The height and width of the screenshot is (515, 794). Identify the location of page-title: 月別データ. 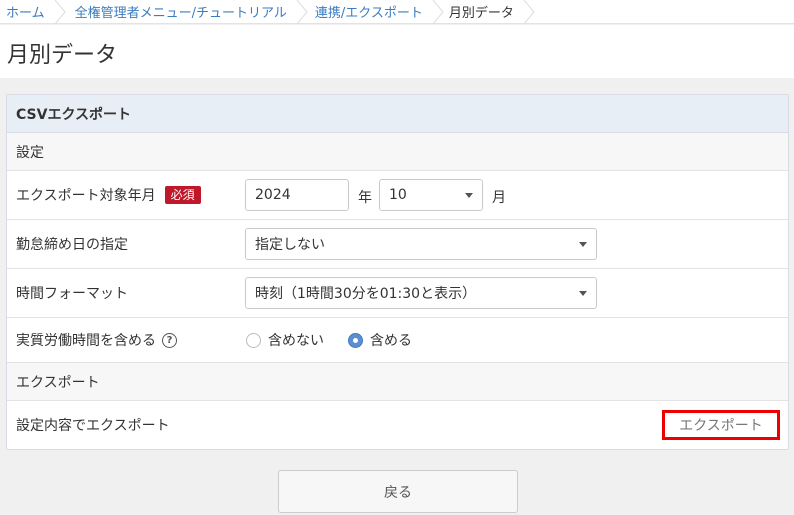
(62, 55).